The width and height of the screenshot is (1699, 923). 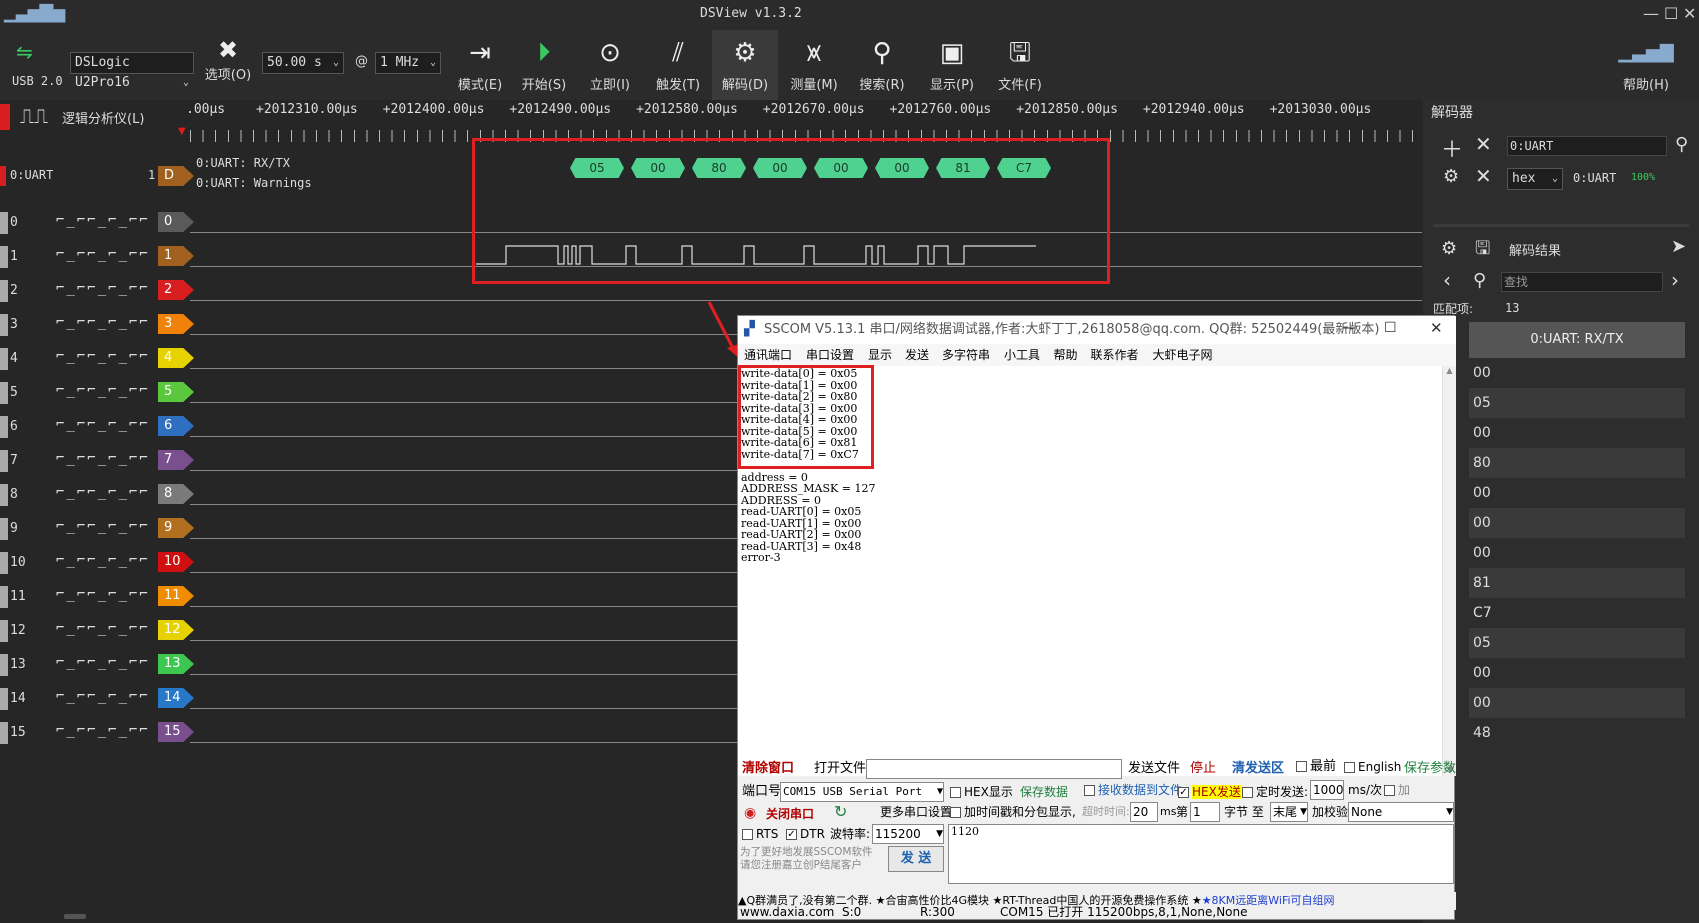 What do you see at coordinates (952, 63) in the screenshot?
I see `display-button: ▣ 显示(P)` at bounding box center [952, 63].